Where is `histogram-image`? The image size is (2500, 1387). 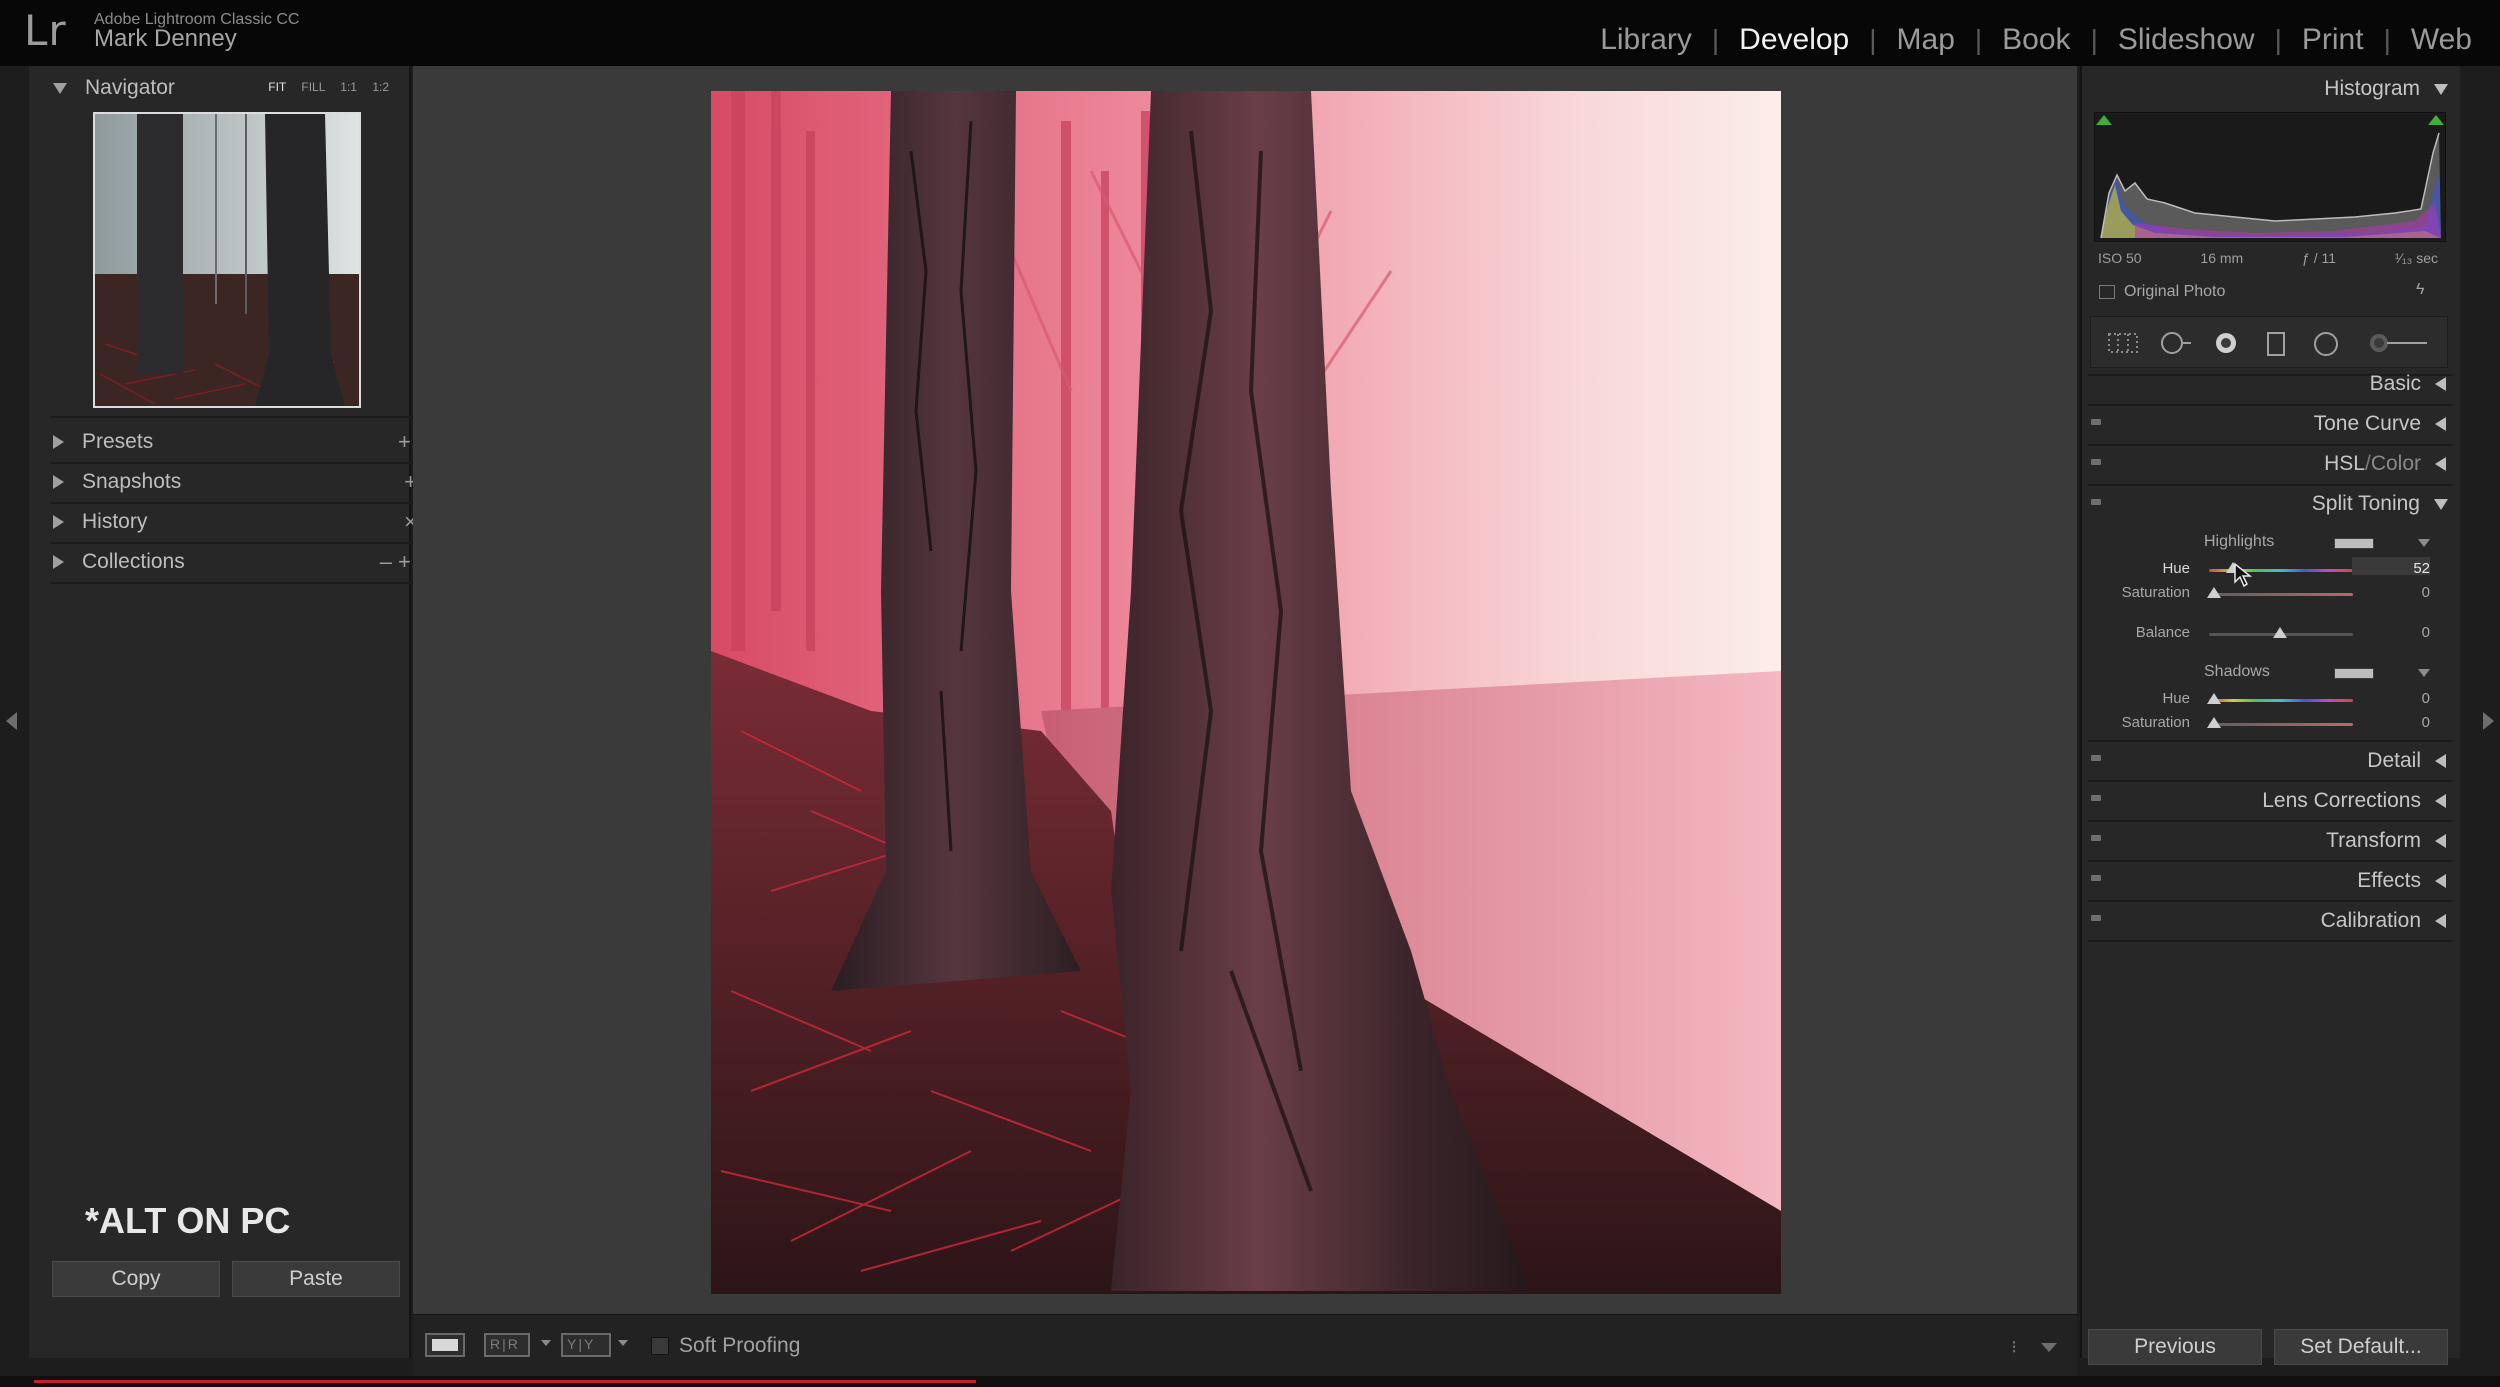 histogram-image is located at coordinates (2270, 177).